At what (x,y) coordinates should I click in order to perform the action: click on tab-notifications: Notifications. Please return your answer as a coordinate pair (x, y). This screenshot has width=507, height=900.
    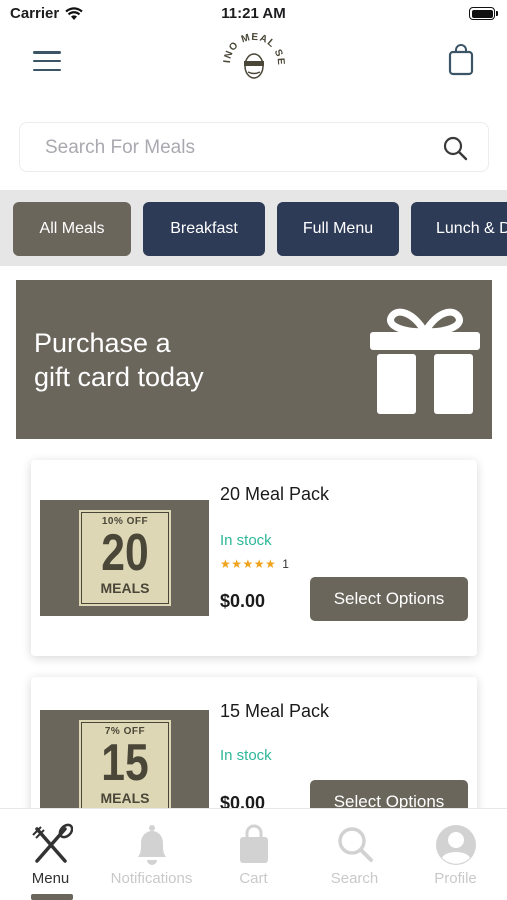
    Looking at the image, I should click on (151, 851).